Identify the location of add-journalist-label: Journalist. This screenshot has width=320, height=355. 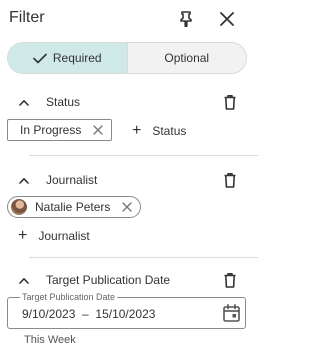
(64, 236).